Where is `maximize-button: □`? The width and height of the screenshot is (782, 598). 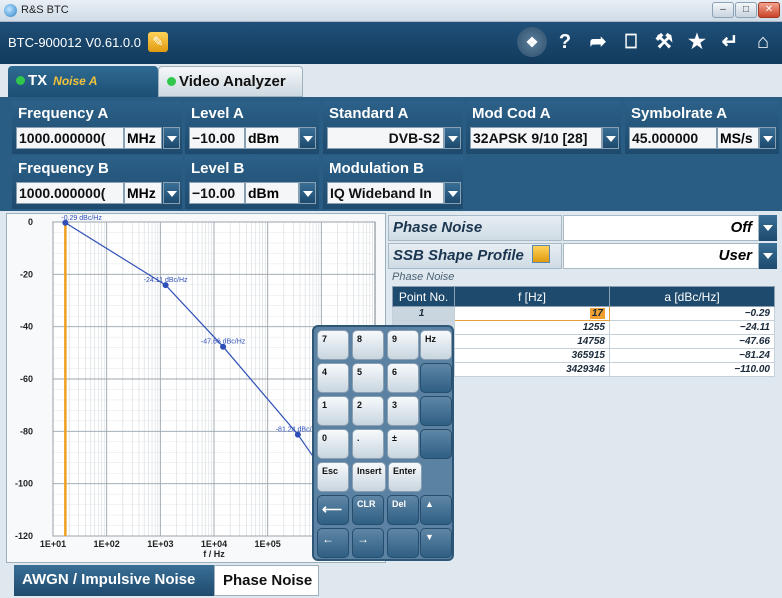 maximize-button: □ is located at coordinates (746, 10).